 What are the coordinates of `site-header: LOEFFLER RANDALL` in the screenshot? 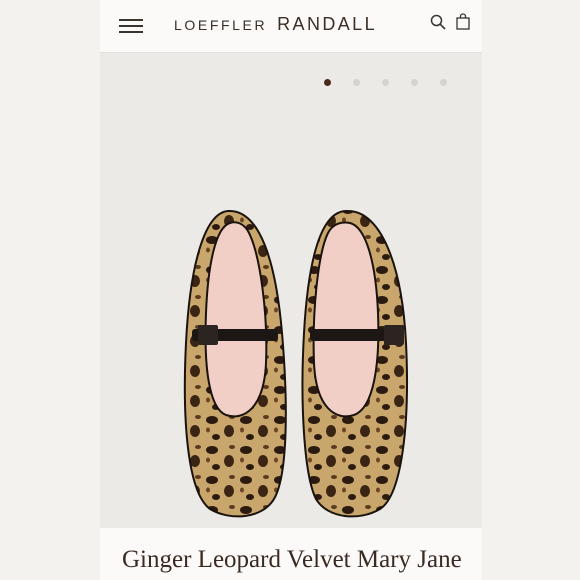 It's located at (291, 26).